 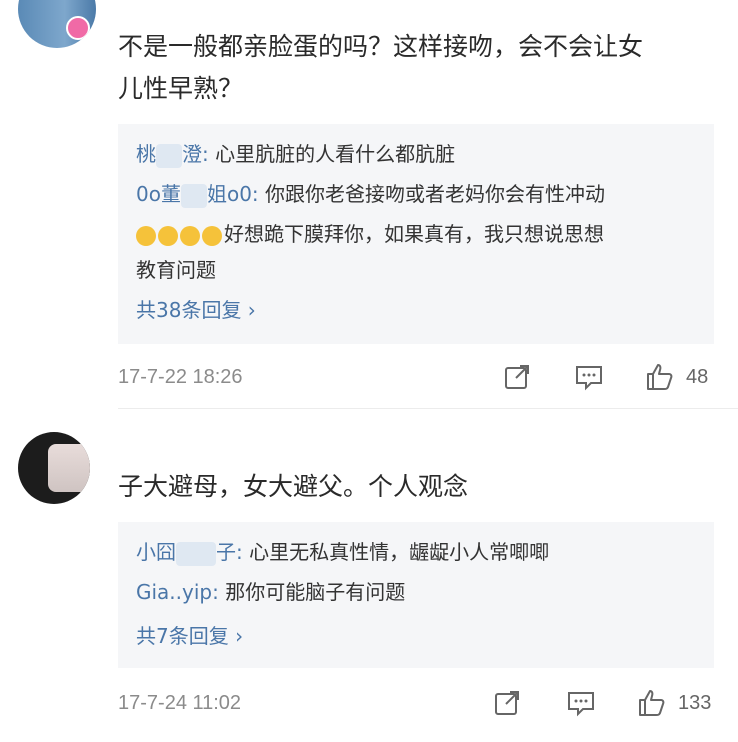 What do you see at coordinates (695, 703) in the screenshot?
I see `like-count: 133` at bounding box center [695, 703].